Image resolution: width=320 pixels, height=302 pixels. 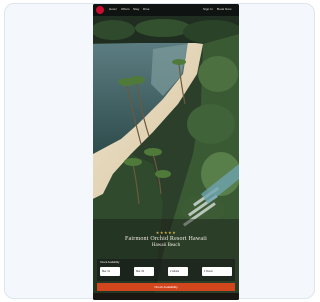 I want to click on bottom-bar, so click(x=166, y=296).